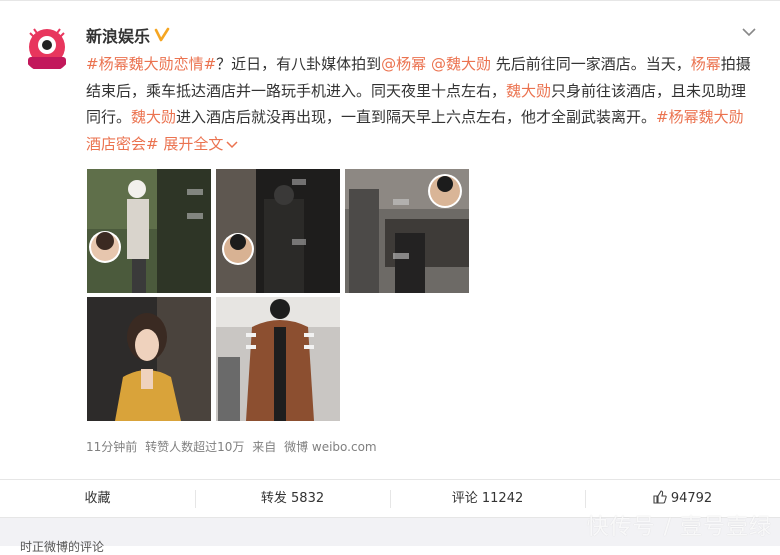 Image resolution: width=780 pixels, height=555 pixels. What do you see at coordinates (195, 447) in the screenshot?
I see `repost-like-note: 转赞人数超过10万` at bounding box center [195, 447].